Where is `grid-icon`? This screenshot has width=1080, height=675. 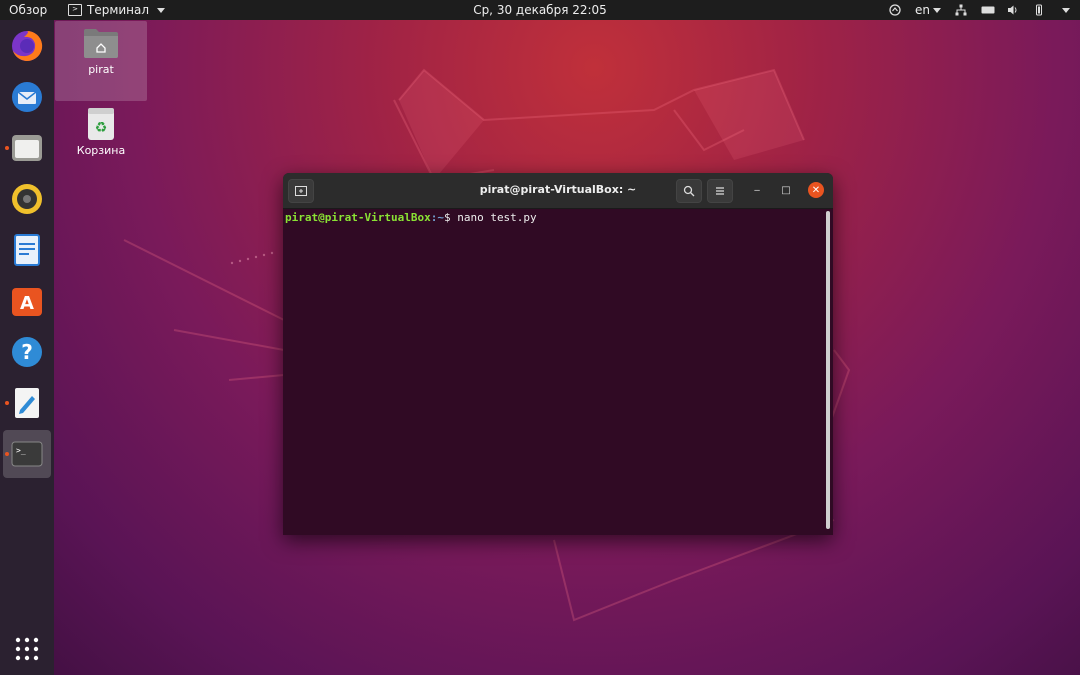
grid-icon is located at coordinates (27, 649).